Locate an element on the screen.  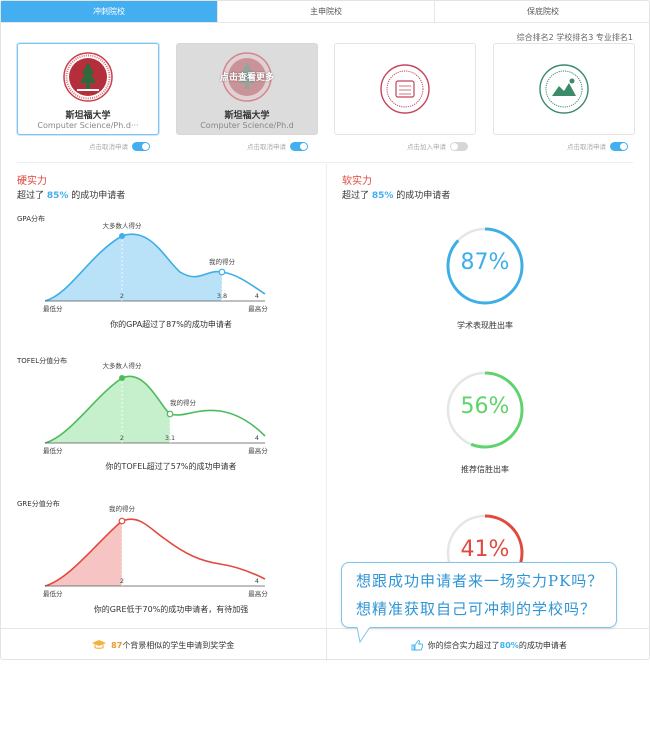
ring-percent: 87% is located at coordinates (485, 262).